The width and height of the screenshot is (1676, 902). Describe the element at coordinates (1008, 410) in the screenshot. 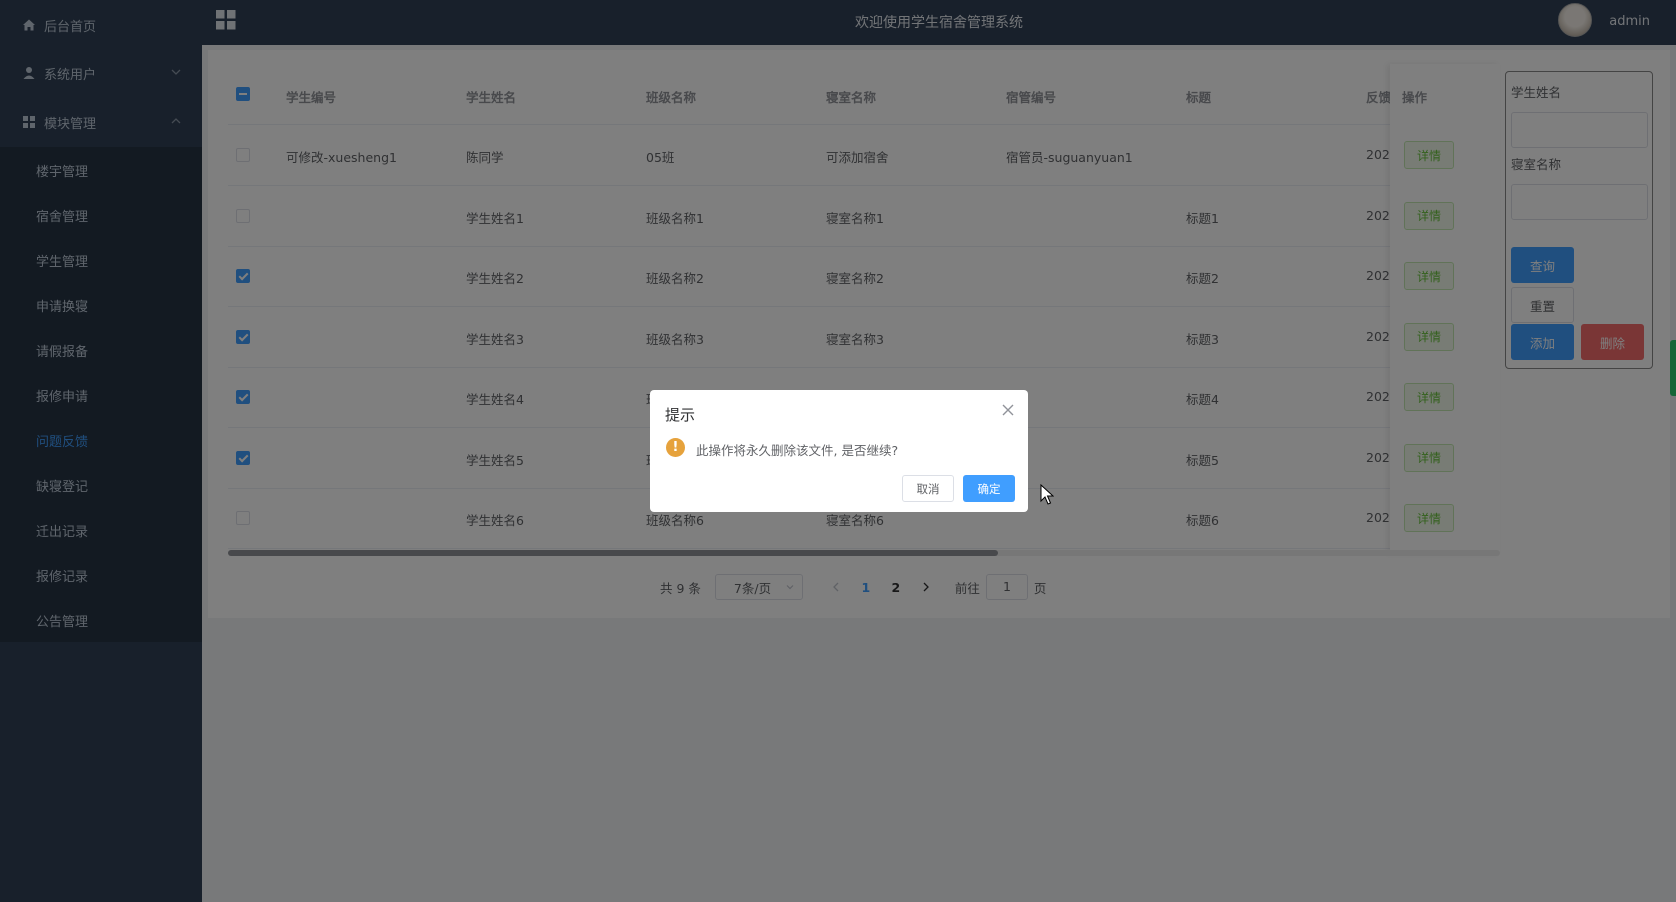

I see `close-icon` at that location.